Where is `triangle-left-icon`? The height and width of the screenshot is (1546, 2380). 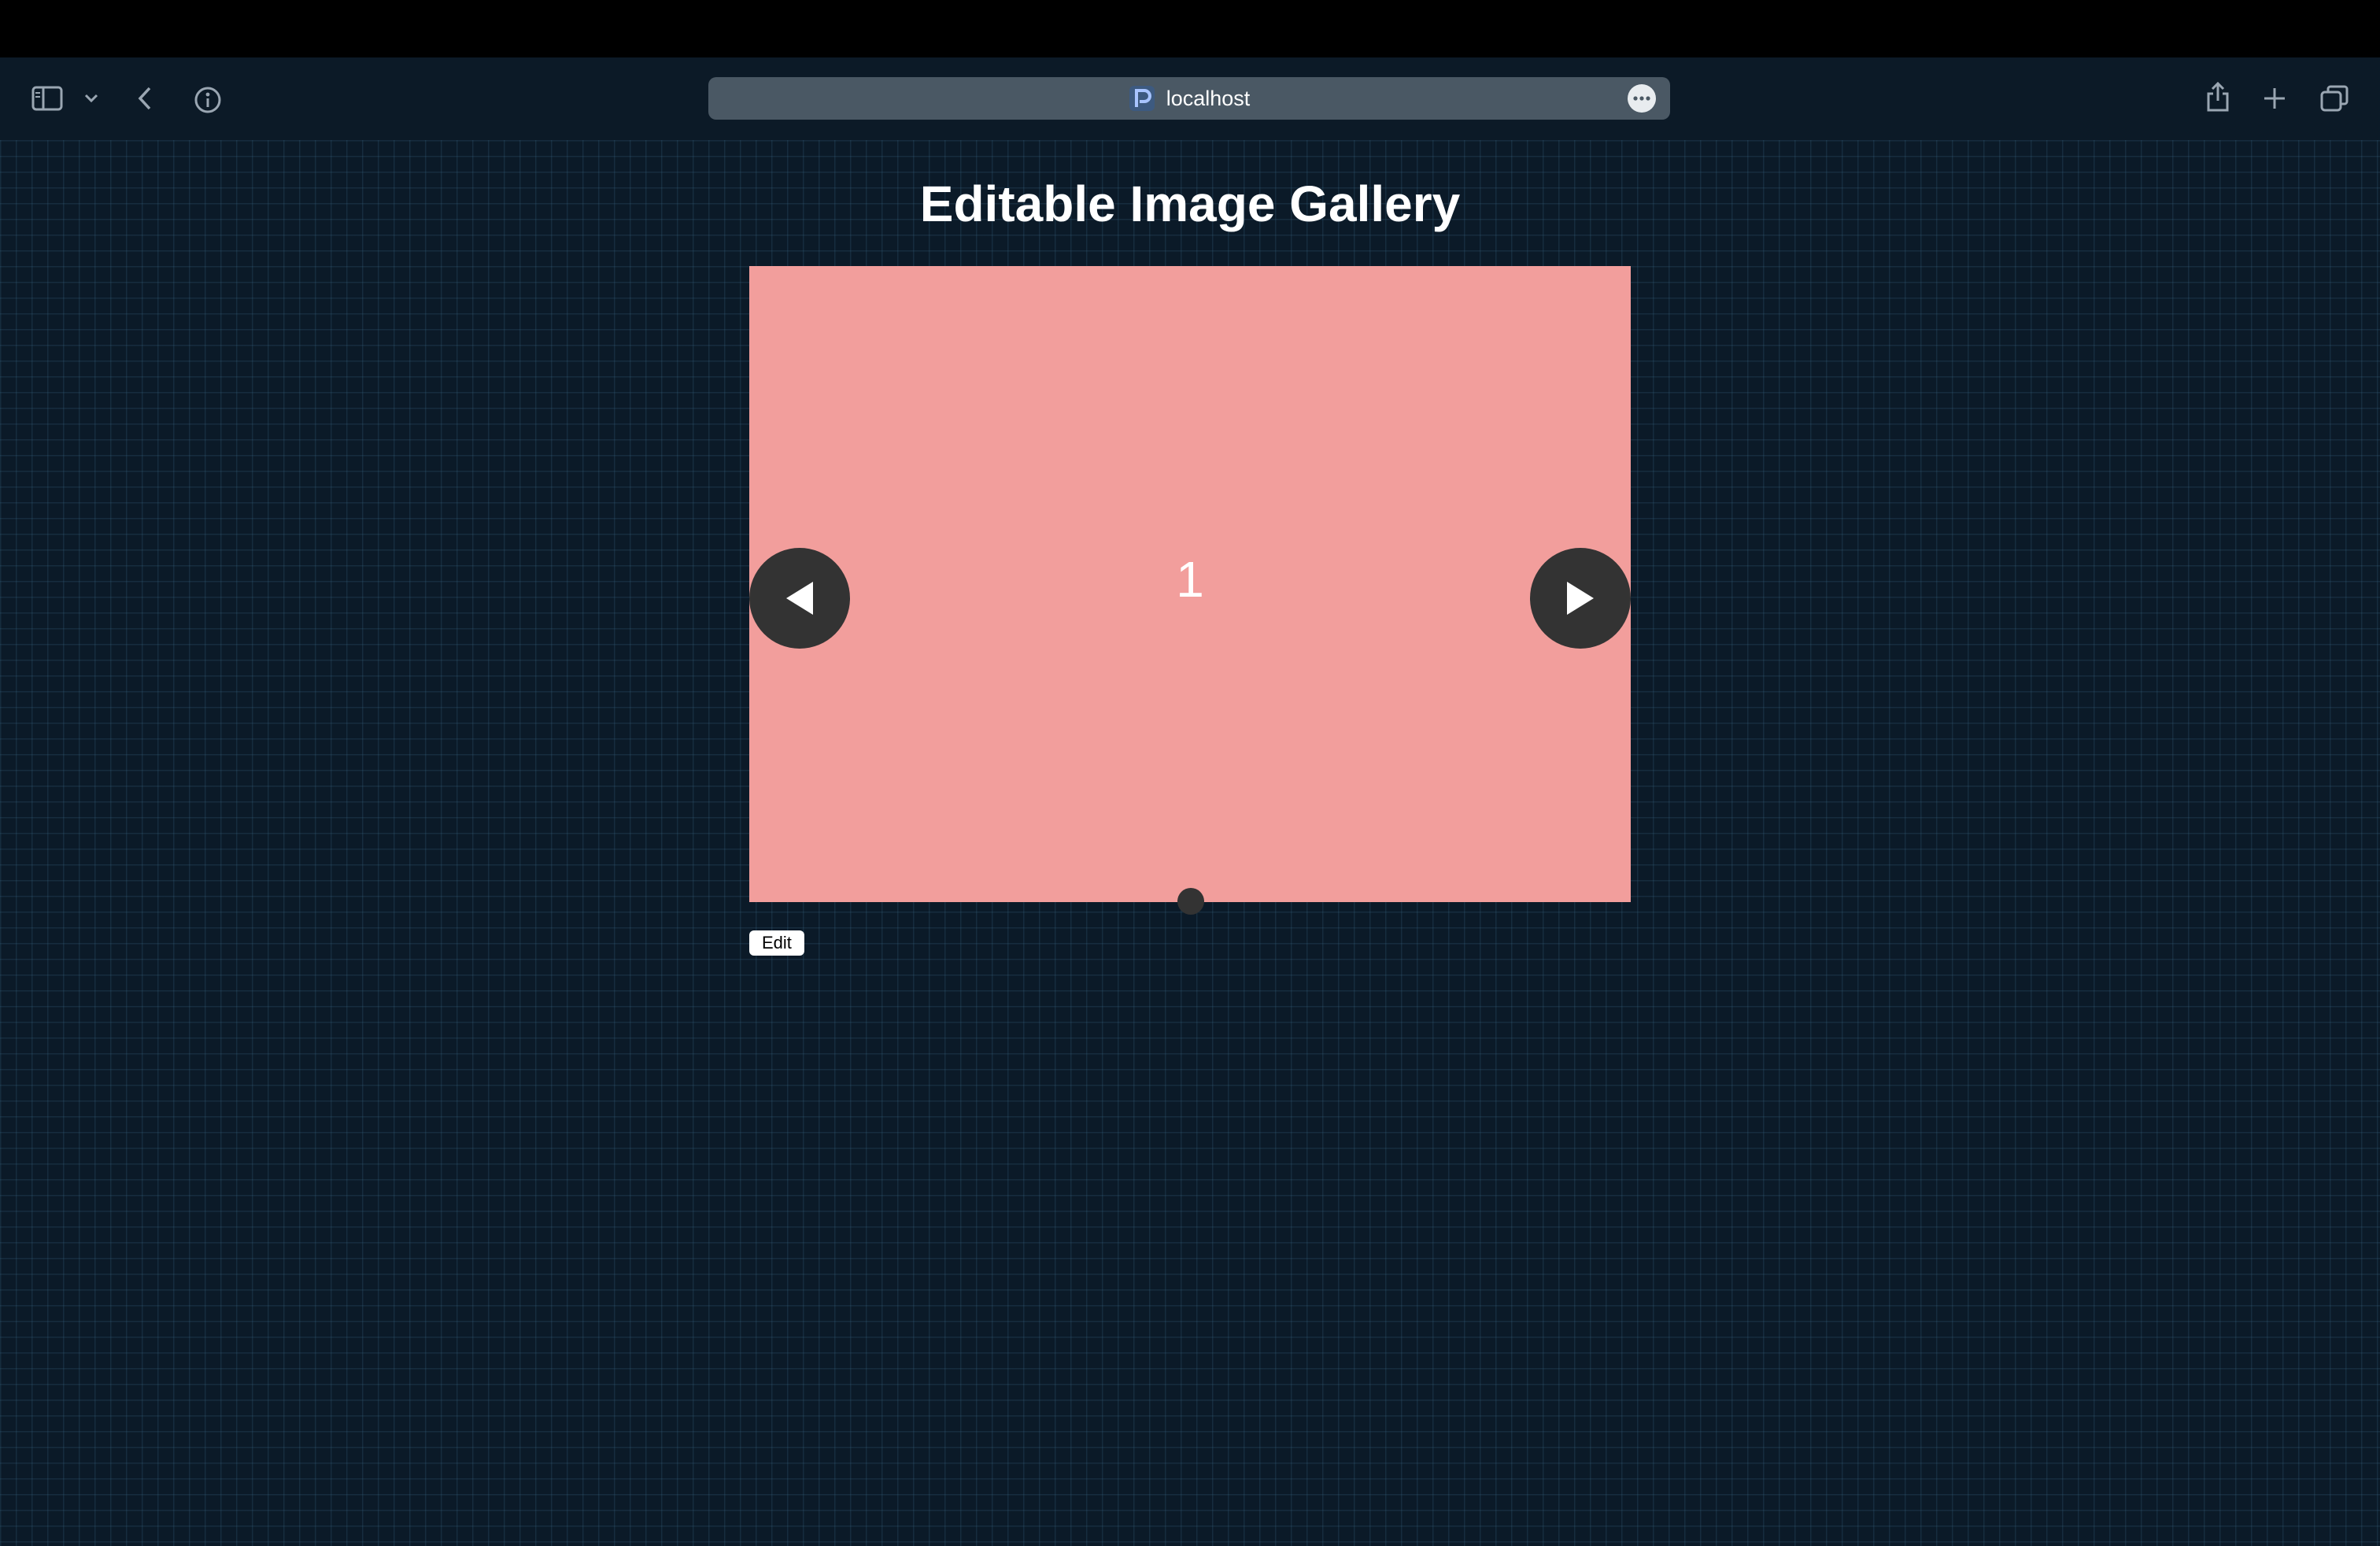
triangle-left-icon is located at coordinates (799, 598).